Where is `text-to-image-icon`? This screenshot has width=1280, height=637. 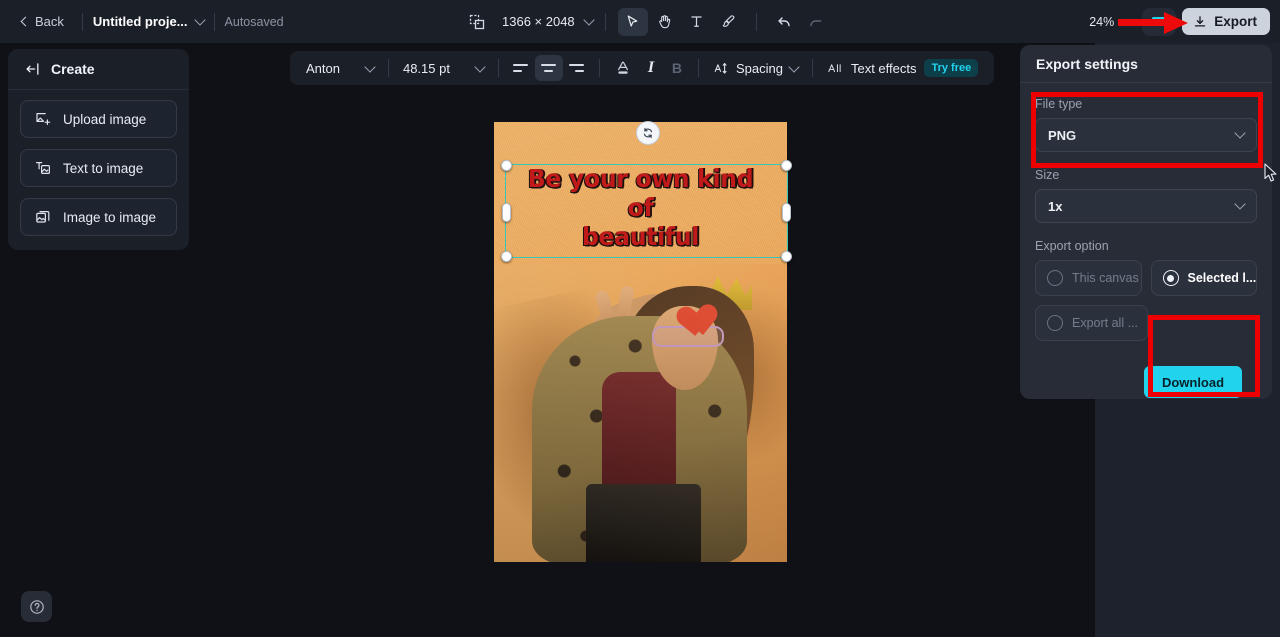
text-to-image-icon is located at coordinates (43, 168).